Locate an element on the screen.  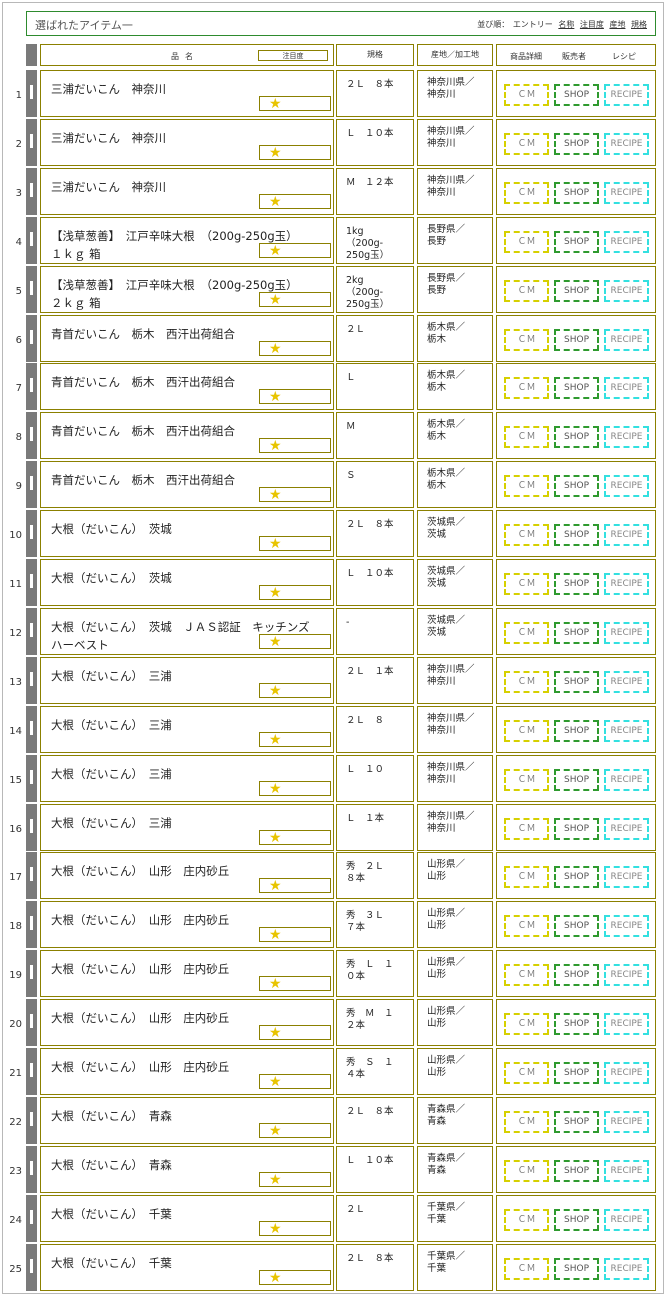
sort-by-origin-link: 産地 is located at coordinates (617, 24).